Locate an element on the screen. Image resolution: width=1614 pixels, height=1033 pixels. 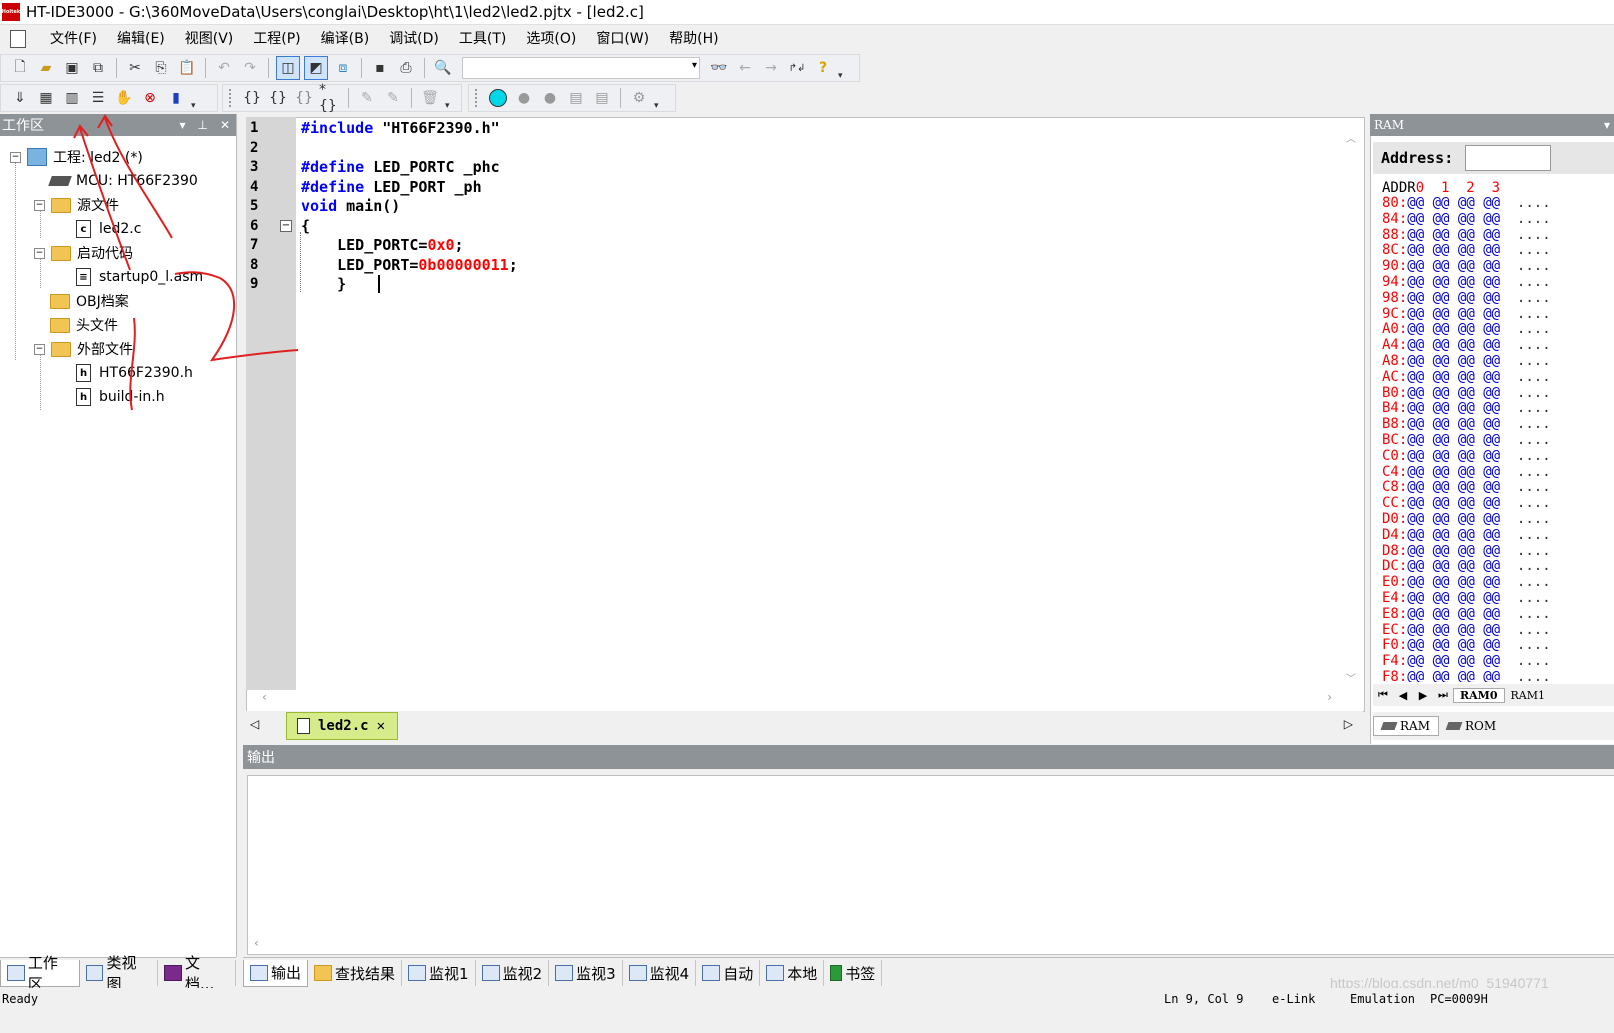
output-icon is located at coordinates (259, 972).